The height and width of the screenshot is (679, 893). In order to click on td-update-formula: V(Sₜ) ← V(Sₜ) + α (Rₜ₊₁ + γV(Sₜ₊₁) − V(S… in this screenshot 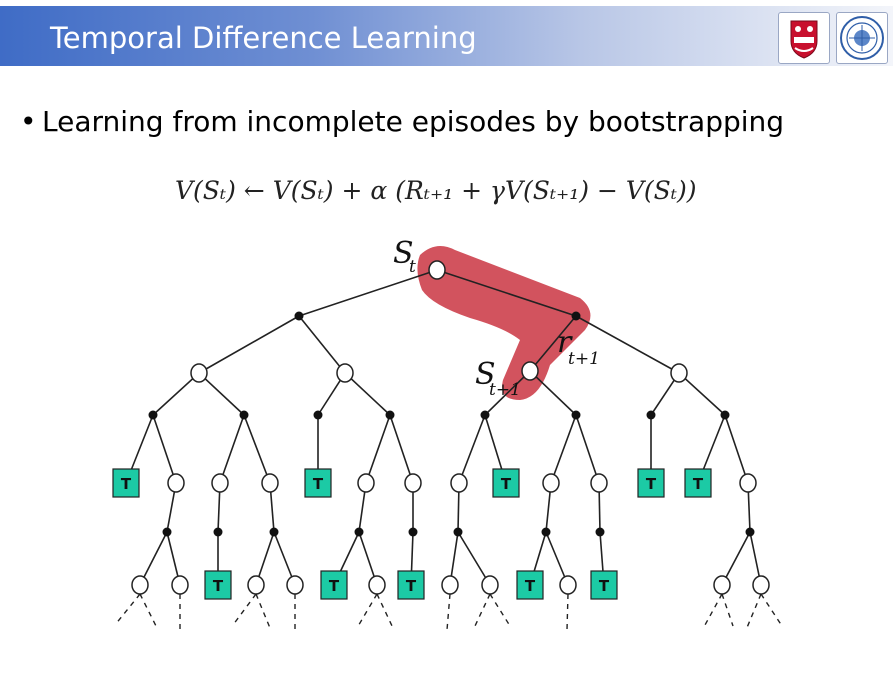, I will do `click(436, 190)`.